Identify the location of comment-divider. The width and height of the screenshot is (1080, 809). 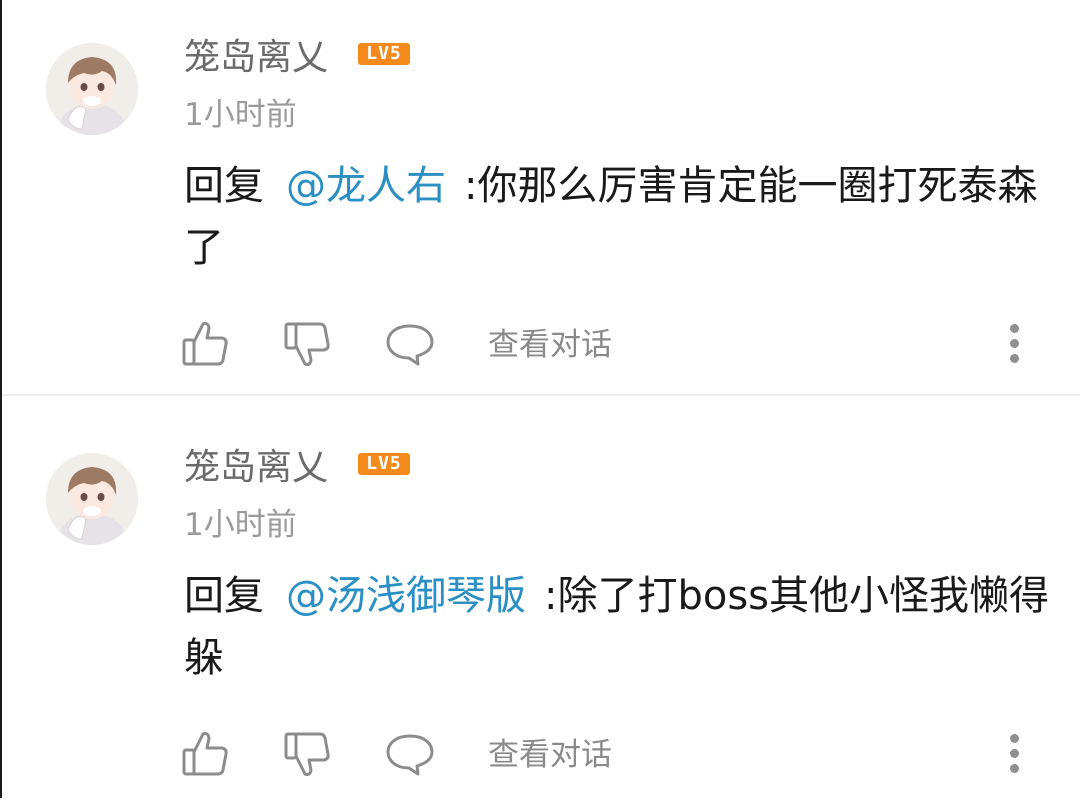
(541, 395).